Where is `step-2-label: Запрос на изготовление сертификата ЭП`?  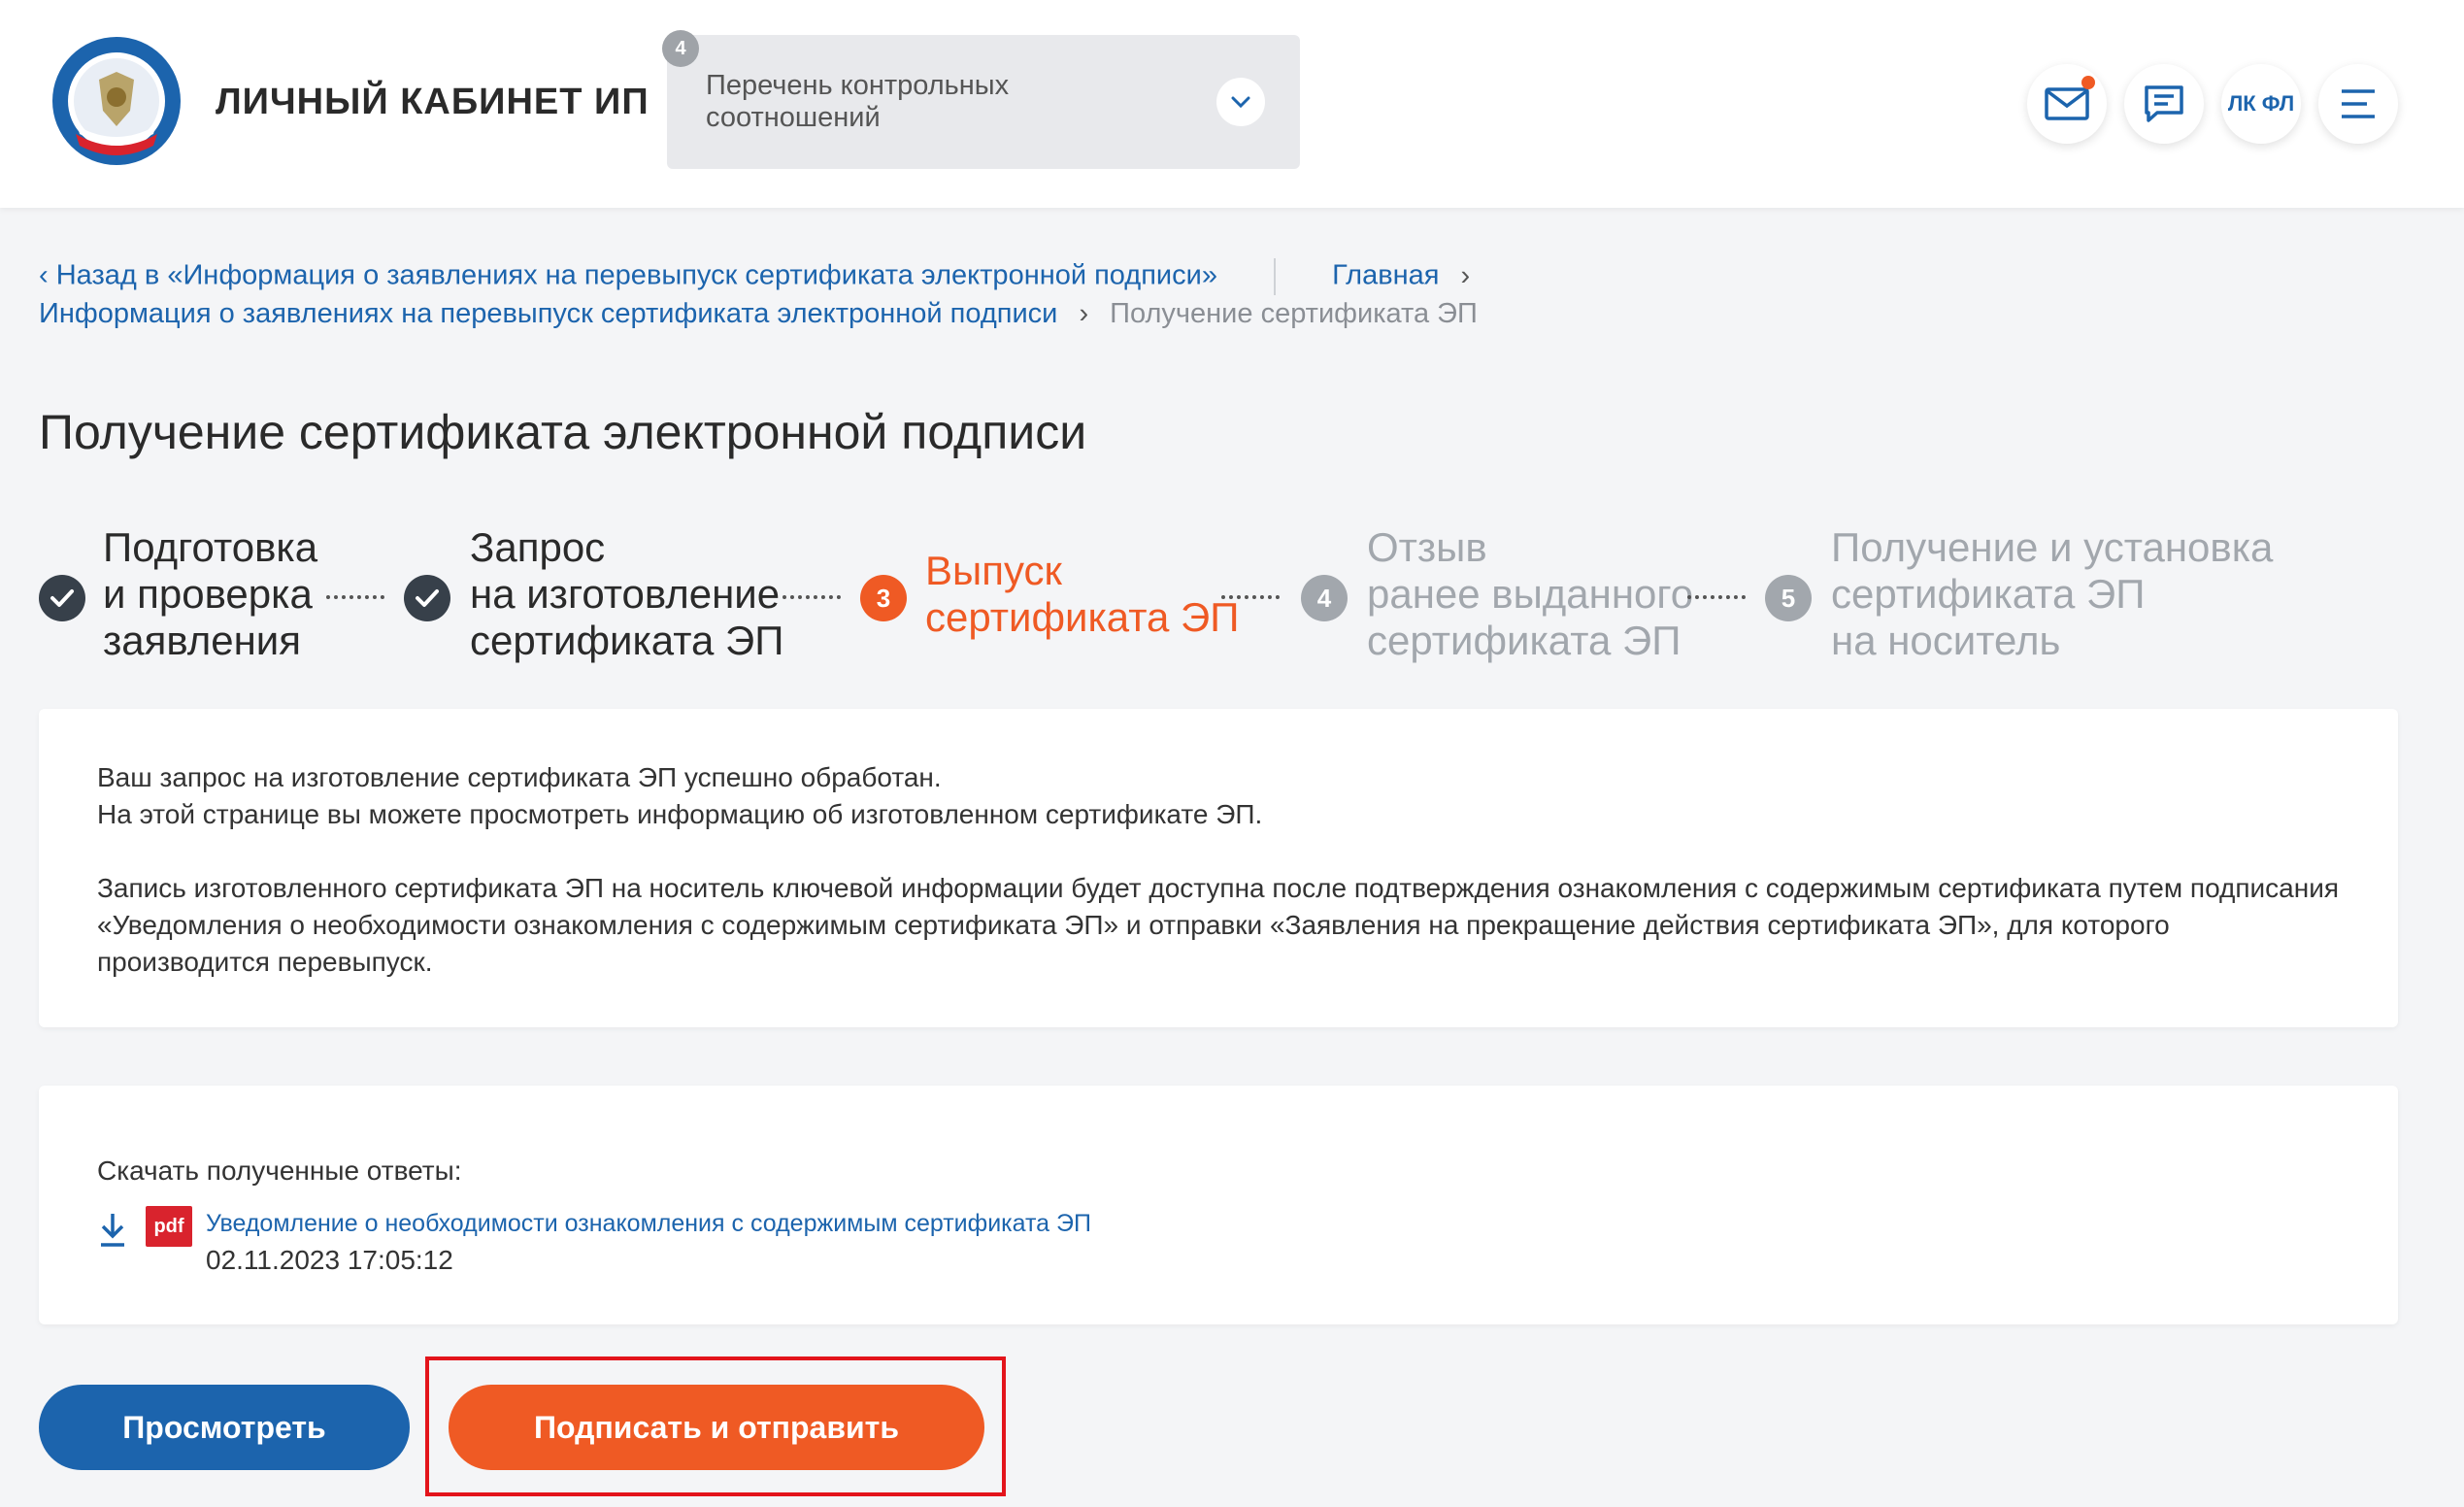 step-2-label: Запрос на изготовление сертификата ЭП is located at coordinates (627, 593).